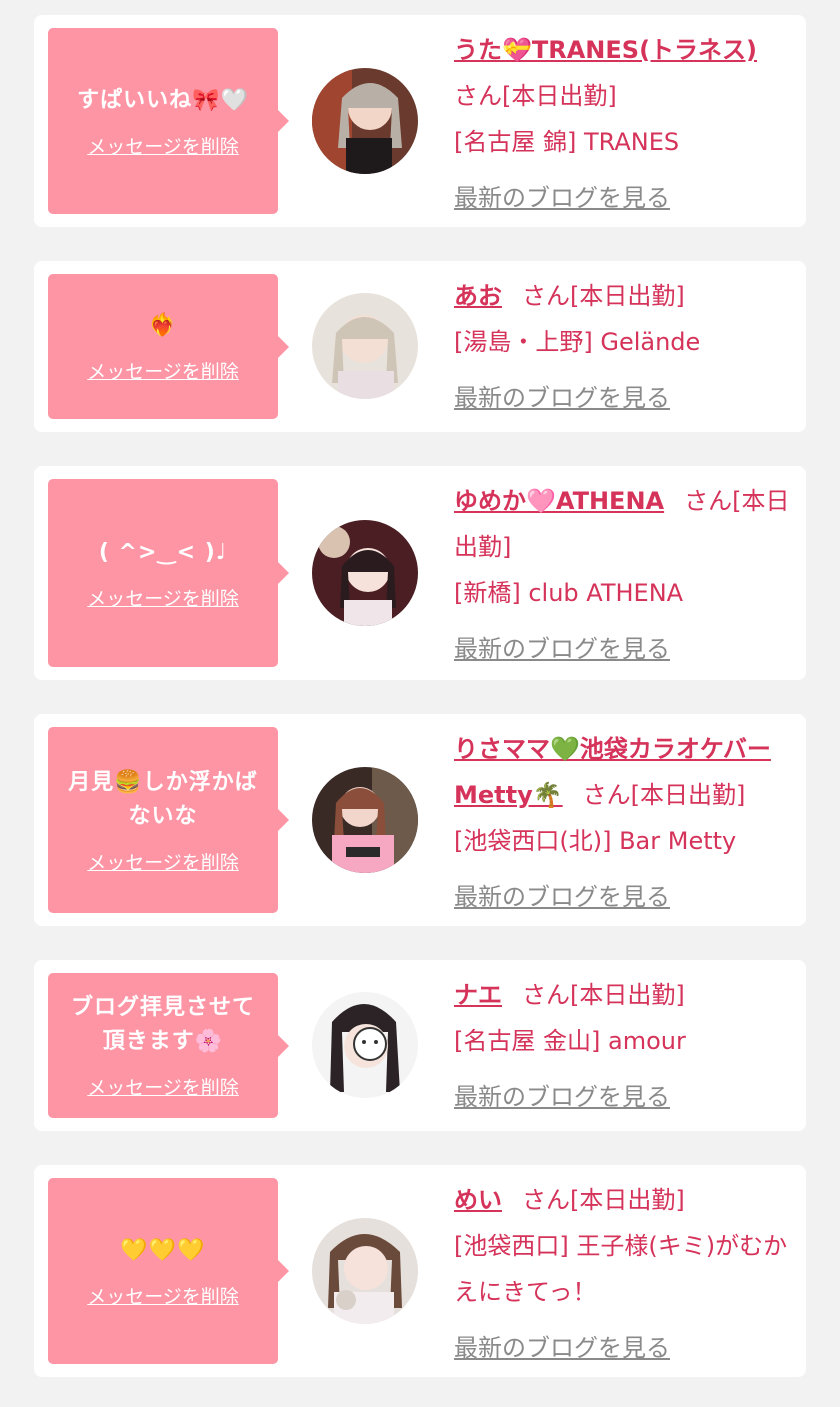 This screenshot has height=1407, width=840. I want to click on store-location: [池袋西口] 王子様(キミ)がむかえにきてっ！, so click(621, 1269).